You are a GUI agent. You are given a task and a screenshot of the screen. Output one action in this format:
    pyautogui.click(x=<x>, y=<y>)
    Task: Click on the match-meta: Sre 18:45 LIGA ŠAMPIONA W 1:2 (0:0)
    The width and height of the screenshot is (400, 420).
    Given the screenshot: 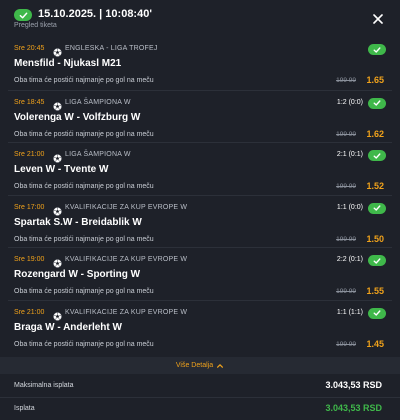 What is the action you would take?
    pyautogui.click(x=200, y=104)
    